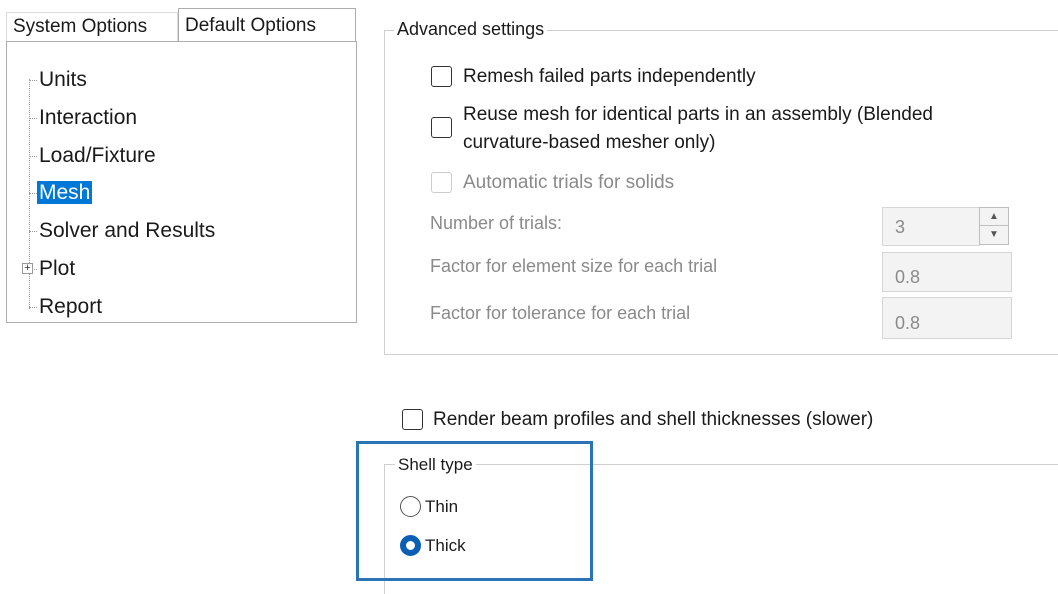 Image resolution: width=1058 pixels, height=594 pixels. What do you see at coordinates (931, 226) in the screenshot?
I see `number-of-trials-input: 3` at bounding box center [931, 226].